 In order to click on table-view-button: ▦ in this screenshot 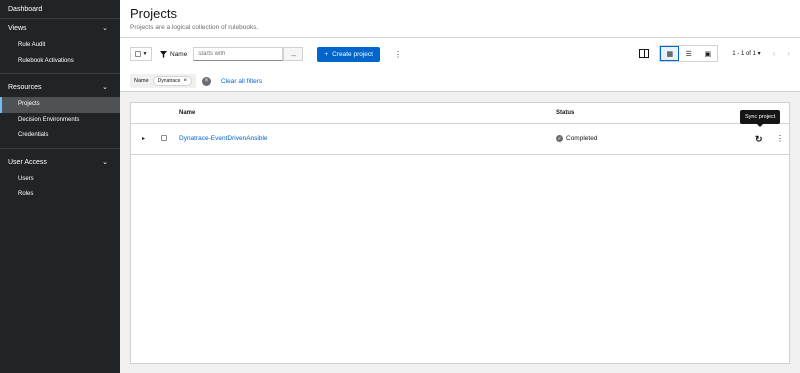, I will do `click(670, 53)`.